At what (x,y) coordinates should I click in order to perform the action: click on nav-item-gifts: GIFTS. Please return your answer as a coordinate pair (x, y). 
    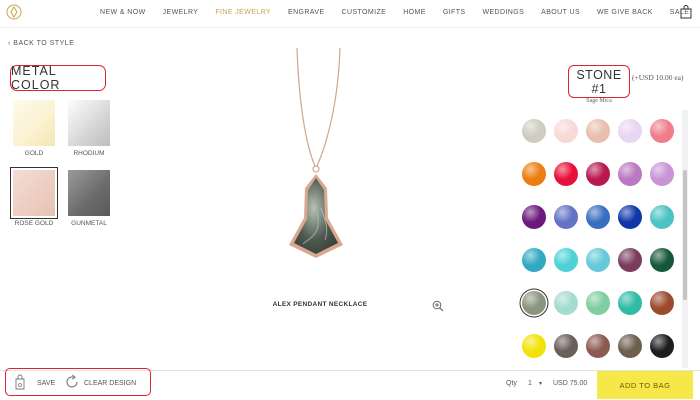
    Looking at the image, I should click on (454, 12).